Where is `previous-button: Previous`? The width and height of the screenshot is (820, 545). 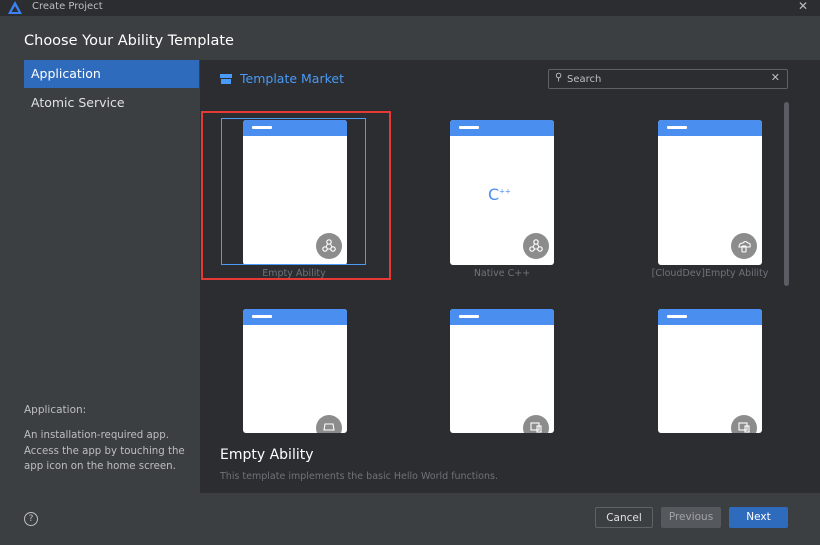
previous-button: Previous is located at coordinates (691, 517).